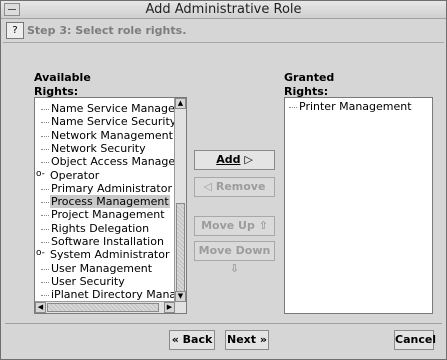 The image size is (447, 360). What do you see at coordinates (15, 30) in the screenshot?
I see `help-icon: ?` at bounding box center [15, 30].